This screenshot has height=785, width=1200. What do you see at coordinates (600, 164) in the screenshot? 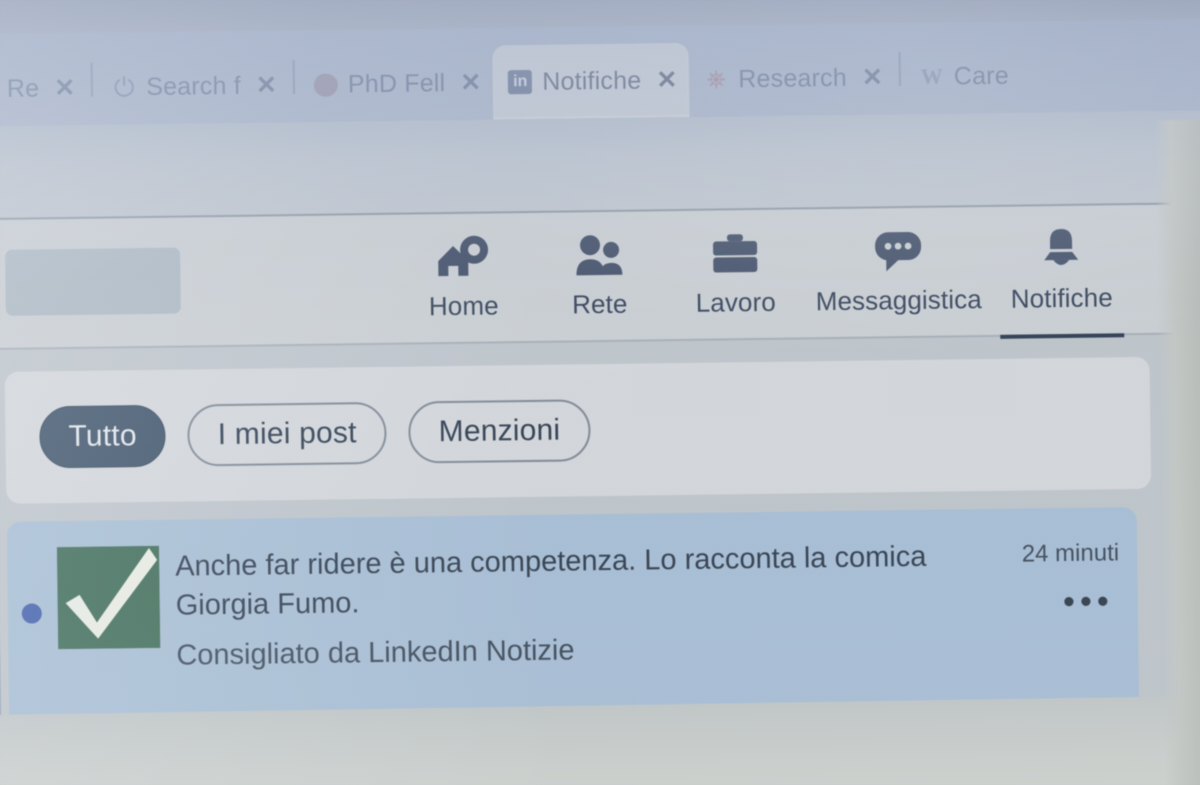
I see `browser-chrome-gap` at bounding box center [600, 164].